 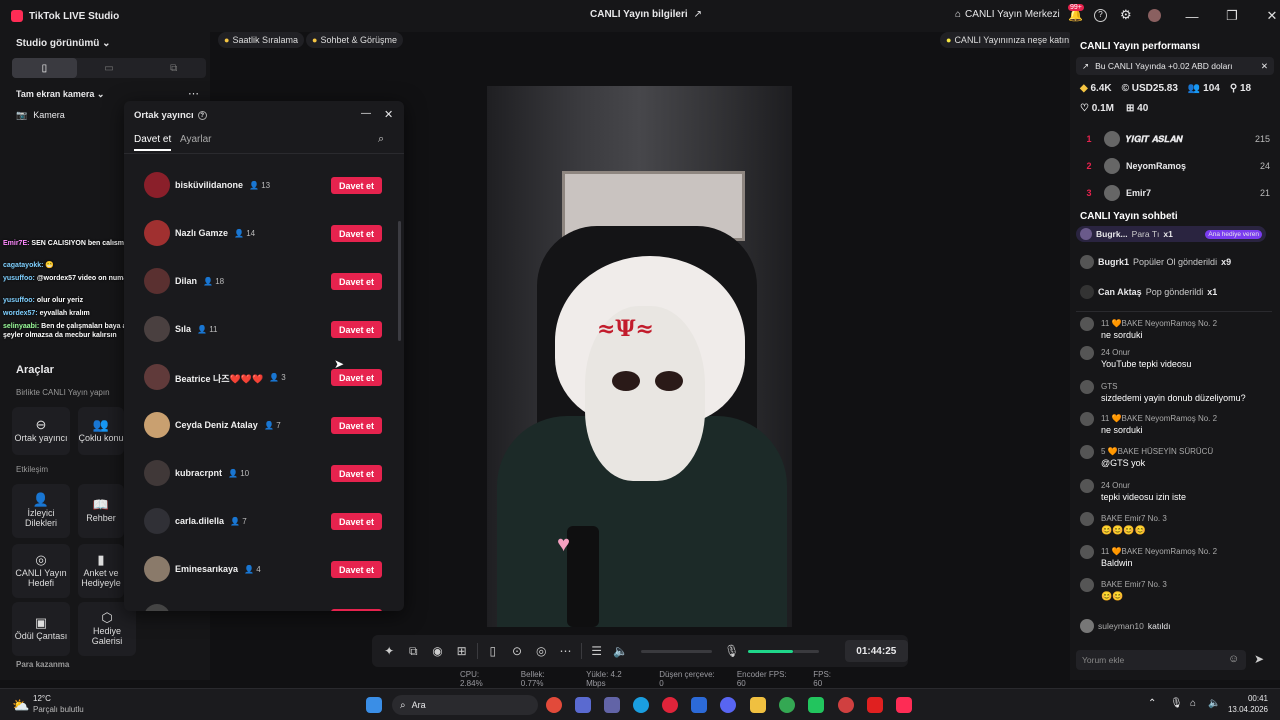 What do you see at coordinates (1175, 166) in the screenshot?
I see `ranking-row: 2 NeyomRamoş 24` at bounding box center [1175, 166].